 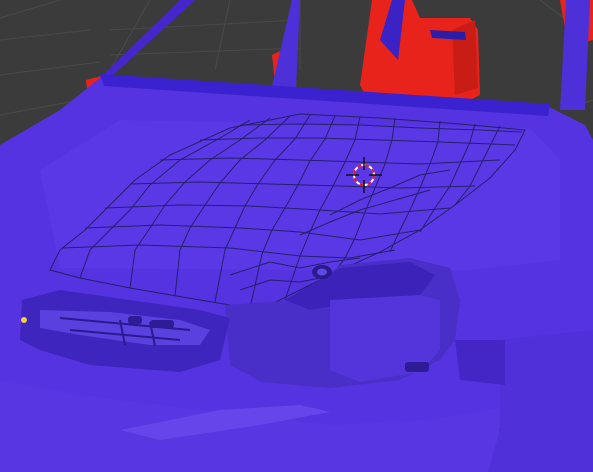 What do you see at coordinates (322, 272) in the screenshot?
I see `intake-pipe-inner` at bounding box center [322, 272].